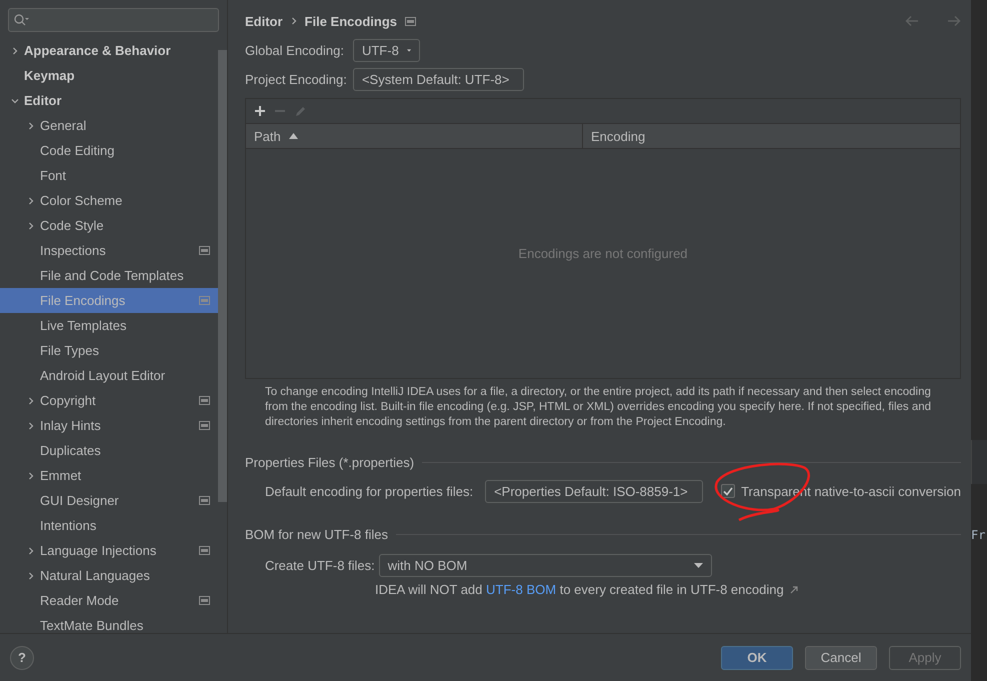  I want to click on tree-item: Duplicates, so click(109, 450).